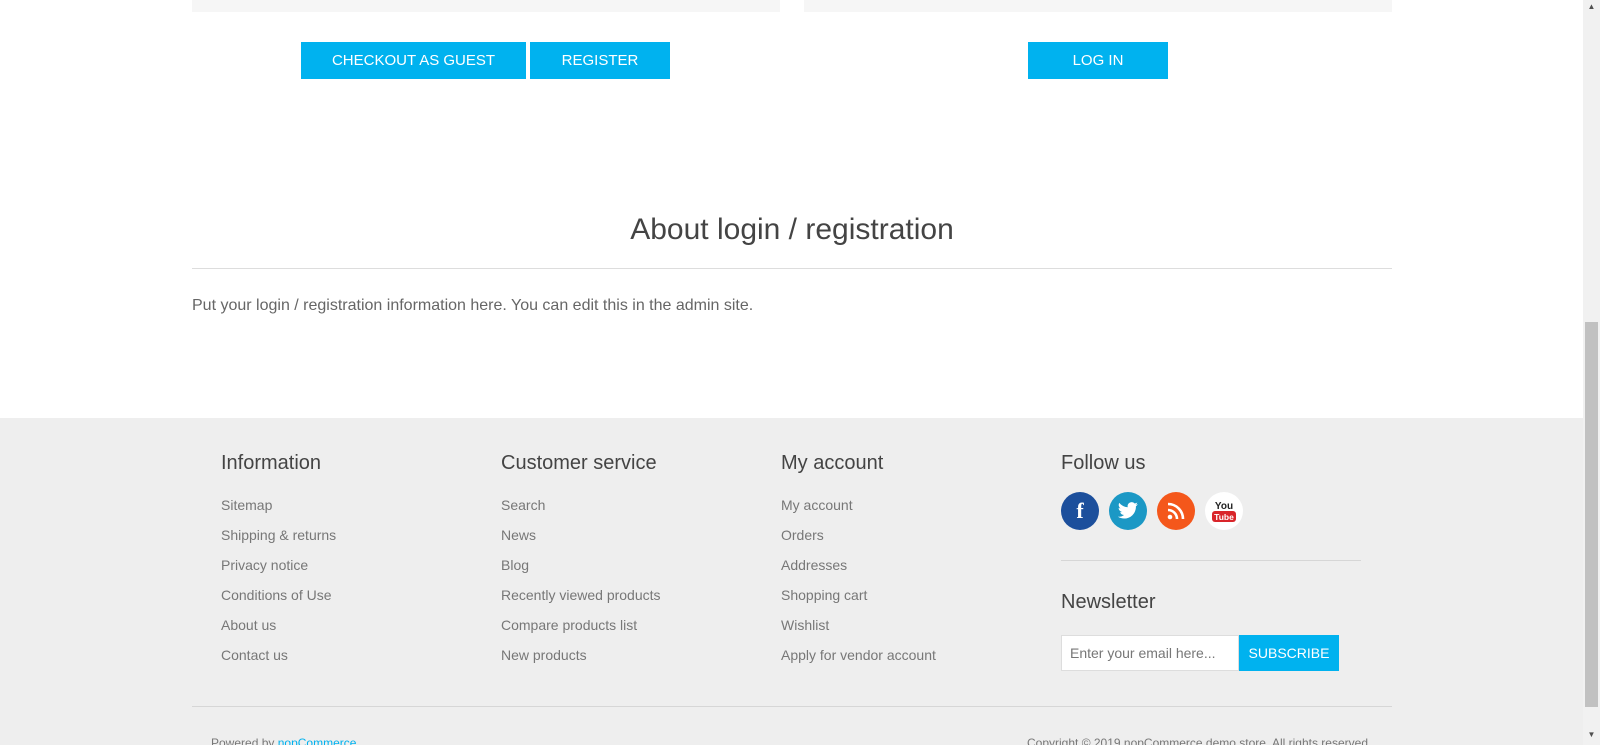 Image resolution: width=1600 pixels, height=745 pixels. What do you see at coordinates (792, 229) in the screenshot?
I see `topic-title: About login / registration` at bounding box center [792, 229].